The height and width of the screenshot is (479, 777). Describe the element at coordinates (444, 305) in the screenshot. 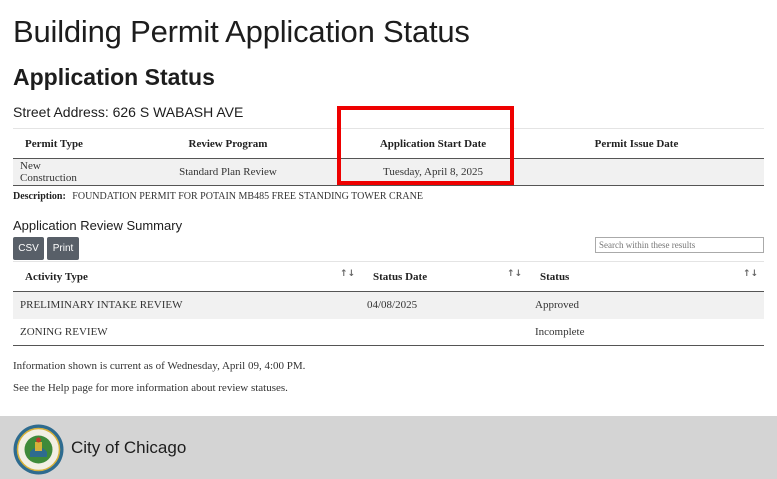

I see `status-date-cell: 04/08/2025` at that location.